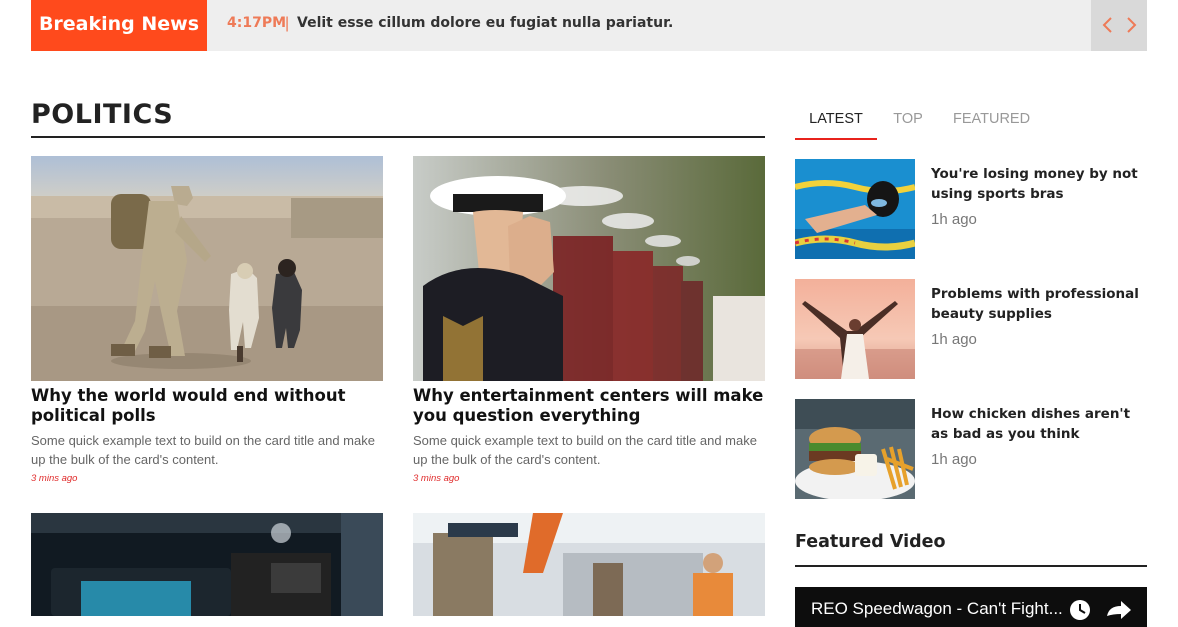 The height and width of the screenshot is (627, 1178). What do you see at coordinates (1108, 25) in the screenshot?
I see `chevron-left-icon` at bounding box center [1108, 25].